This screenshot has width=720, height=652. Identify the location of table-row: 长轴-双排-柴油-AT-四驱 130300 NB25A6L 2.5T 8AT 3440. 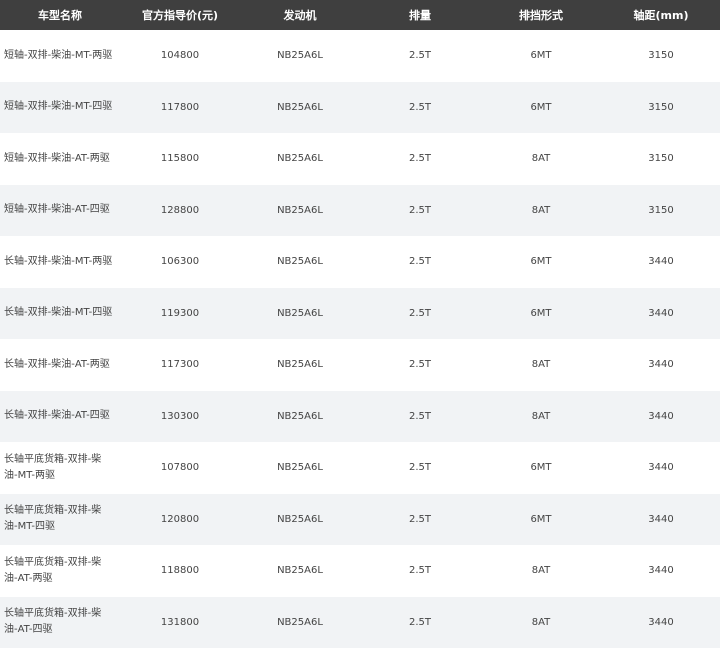
(360, 416).